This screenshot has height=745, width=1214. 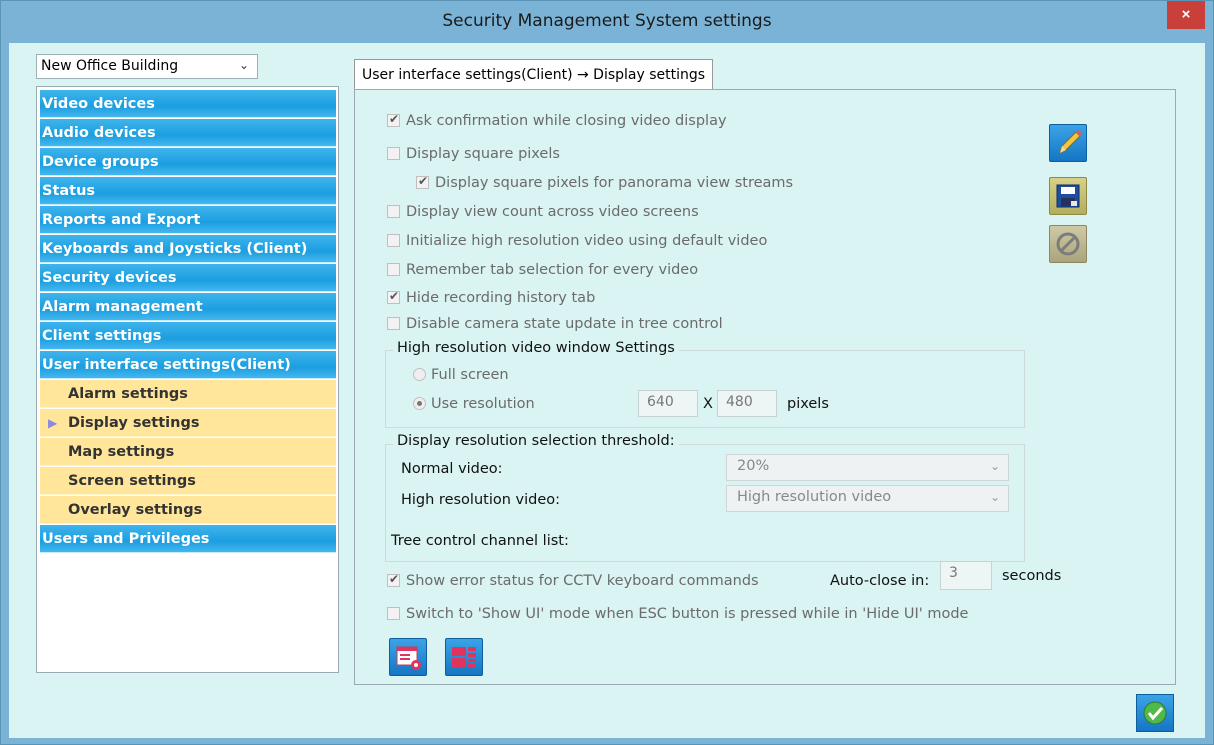 I want to click on edit-button, so click(x=1068, y=143).